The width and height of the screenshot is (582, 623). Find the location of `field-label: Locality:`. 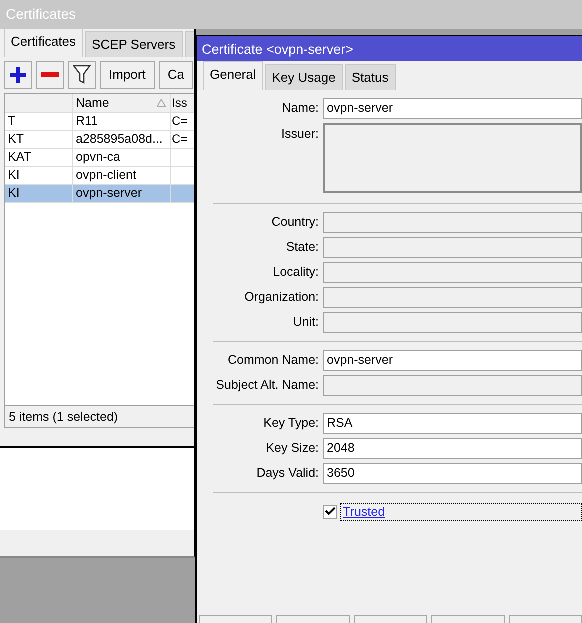

field-label: Locality: is located at coordinates (296, 272).